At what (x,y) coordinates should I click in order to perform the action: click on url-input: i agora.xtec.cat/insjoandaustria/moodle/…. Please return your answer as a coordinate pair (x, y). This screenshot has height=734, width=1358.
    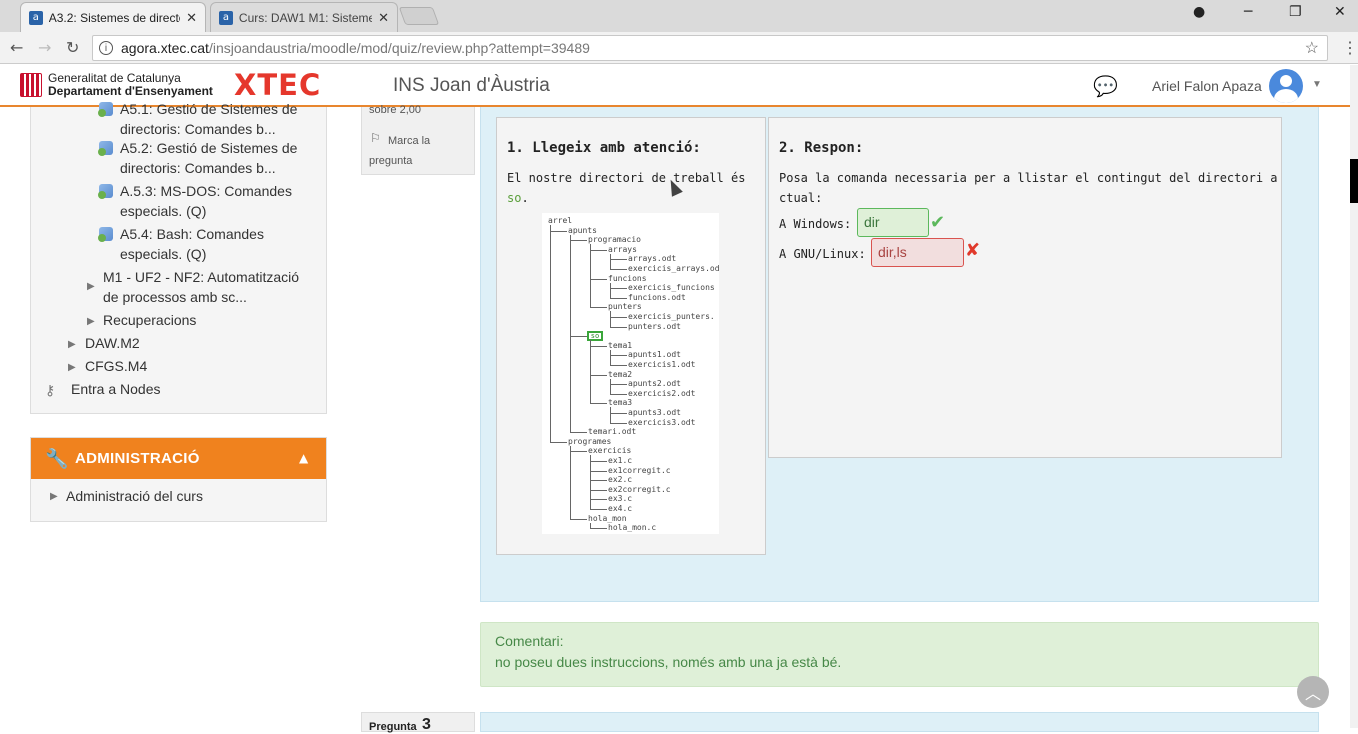
    Looking at the image, I should click on (710, 48).